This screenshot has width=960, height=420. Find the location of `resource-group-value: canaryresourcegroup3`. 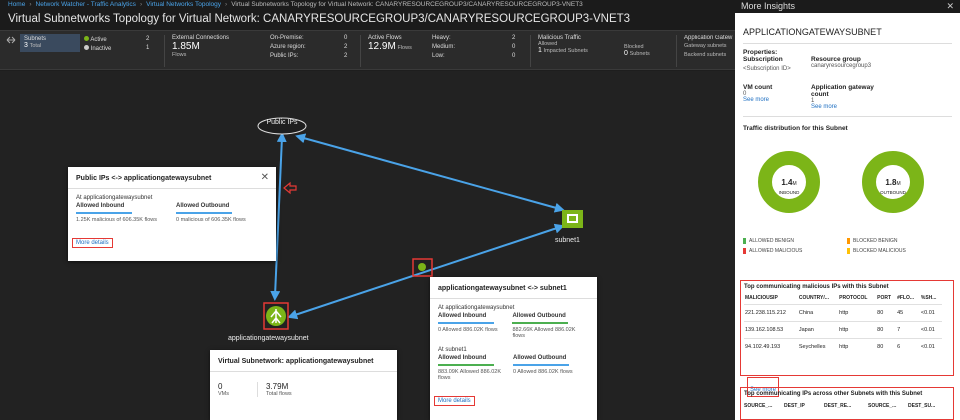

resource-group-value: canaryresourcegroup3 is located at coordinates (841, 66).